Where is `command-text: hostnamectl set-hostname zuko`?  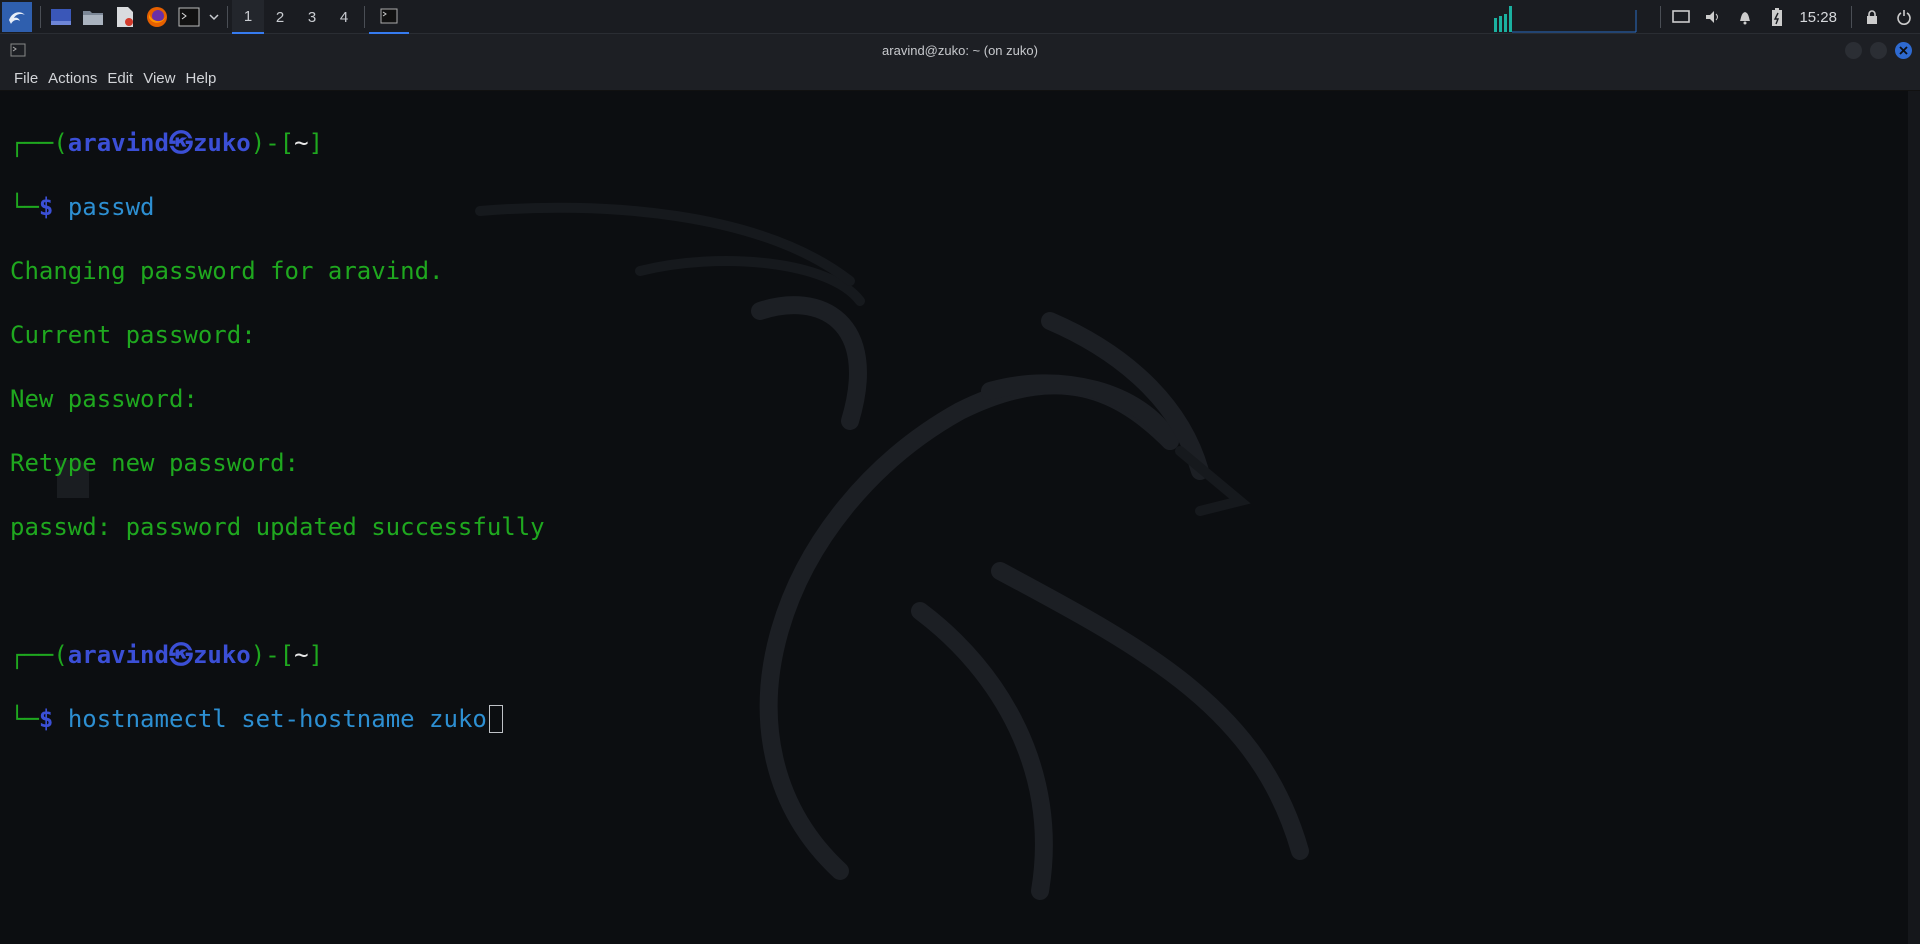
command-text: hostnamectl set-hostname zuko is located at coordinates (277, 719).